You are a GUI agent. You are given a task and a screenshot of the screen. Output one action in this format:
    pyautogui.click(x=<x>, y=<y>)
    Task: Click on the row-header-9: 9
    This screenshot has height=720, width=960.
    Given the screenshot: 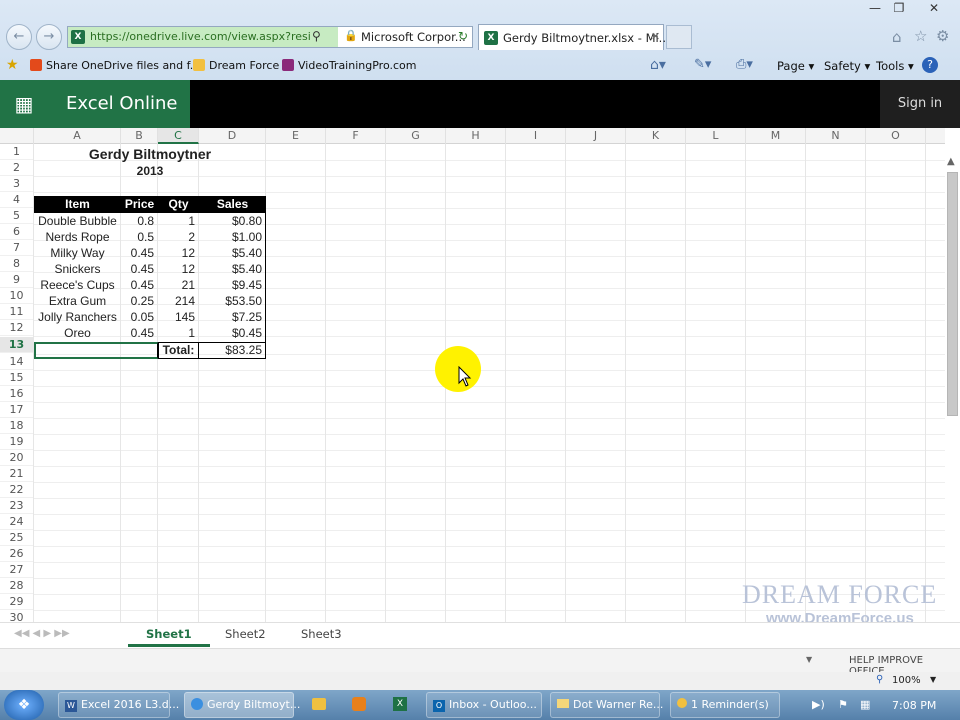 What is the action you would take?
    pyautogui.click(x=16, y=280)
    